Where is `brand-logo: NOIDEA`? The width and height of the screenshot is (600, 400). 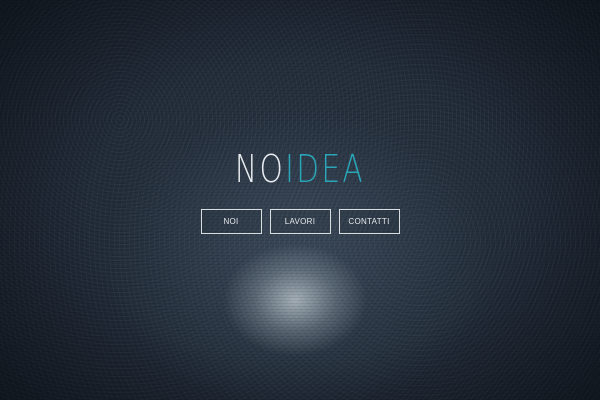
brand-logo: NOIDEA is located at coordinates (300, 169).